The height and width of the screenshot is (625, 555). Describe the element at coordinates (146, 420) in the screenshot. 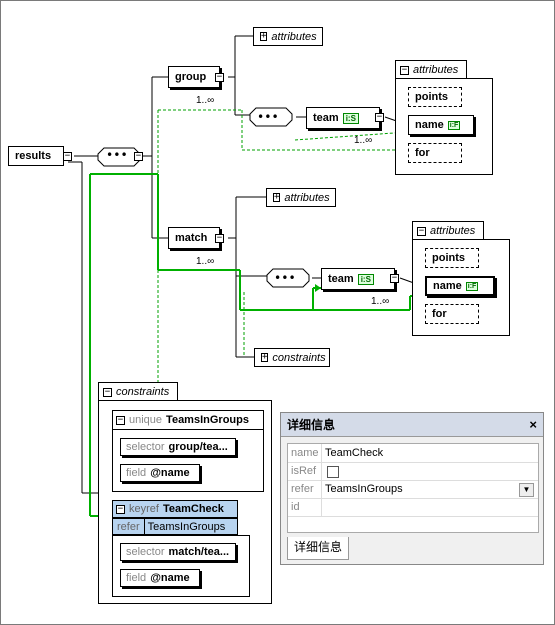

I see `unique-kind: unique` at that location.